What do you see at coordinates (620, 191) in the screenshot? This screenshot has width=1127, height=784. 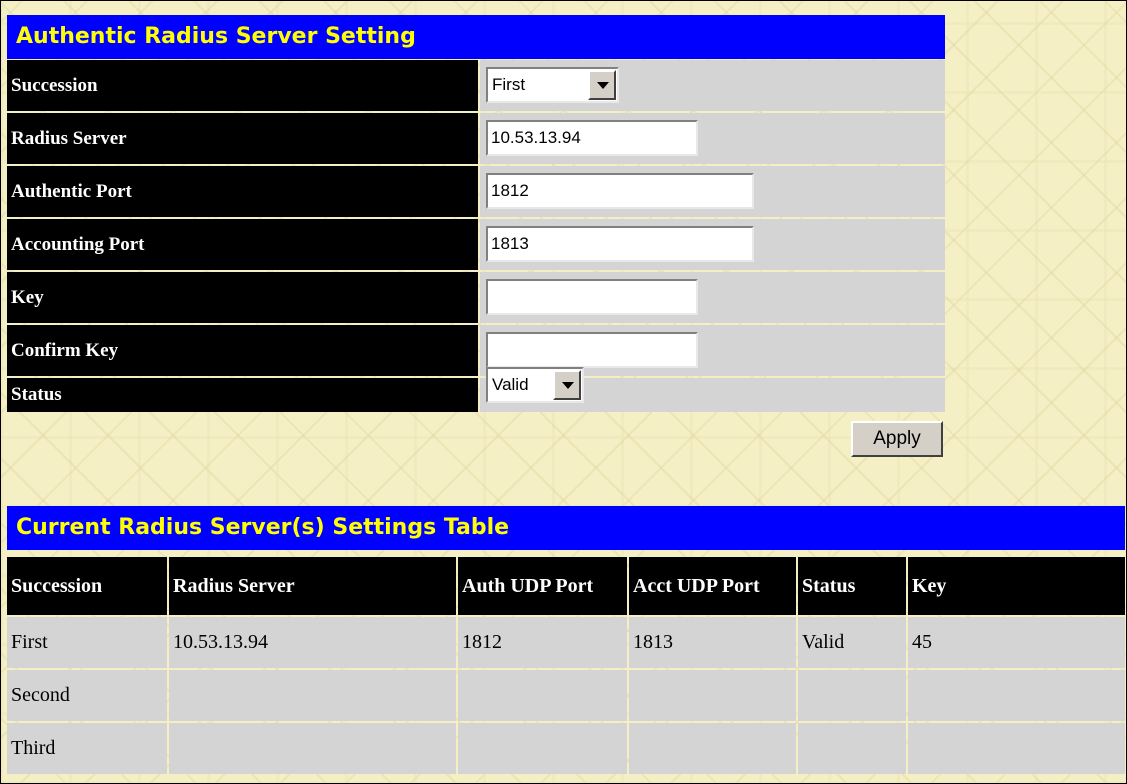 I see `authentic-port-input: 1812` at bounding box center [620, 191].